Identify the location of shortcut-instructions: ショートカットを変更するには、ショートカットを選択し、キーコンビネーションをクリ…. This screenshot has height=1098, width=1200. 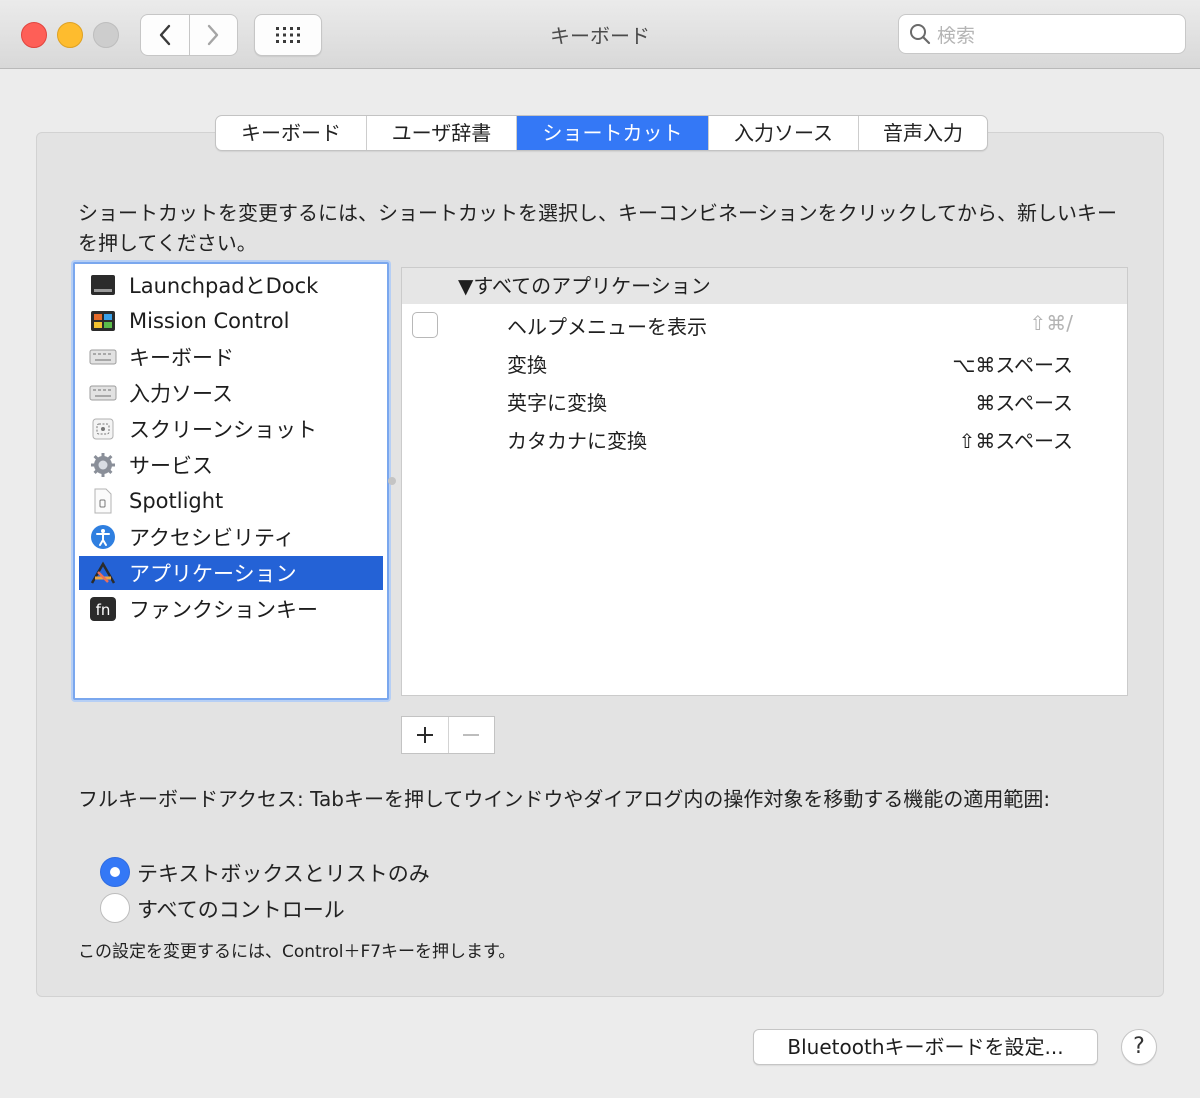
(597, 228).